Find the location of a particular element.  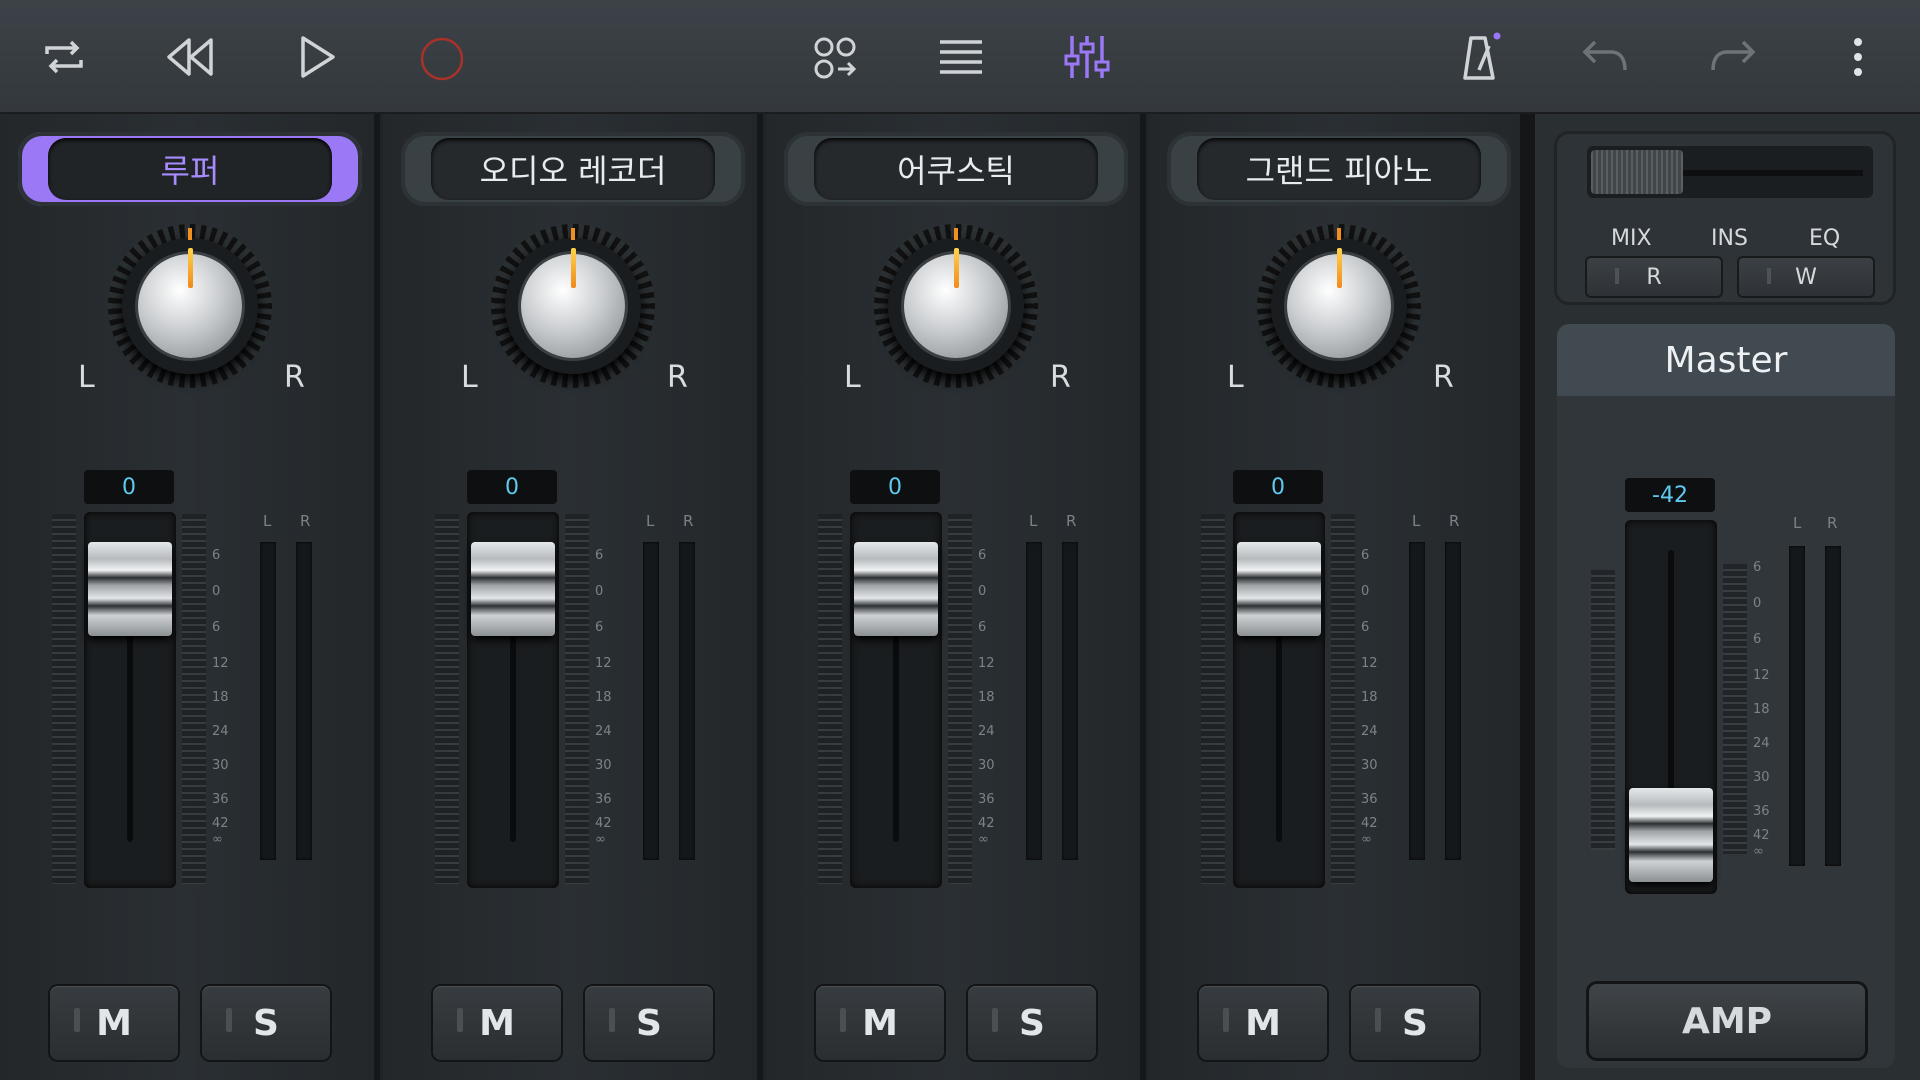

write-automation-button: W is located at coordinates (1806, 277).